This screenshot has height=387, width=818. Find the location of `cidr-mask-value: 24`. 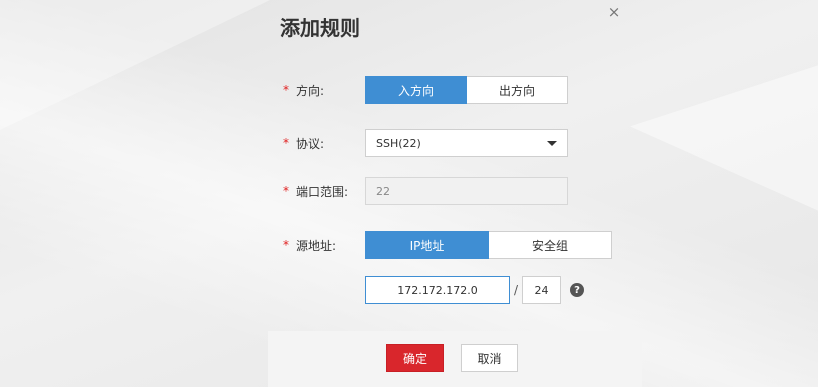

cidr-mask-value: 24 is located at coordinates (541, 290).